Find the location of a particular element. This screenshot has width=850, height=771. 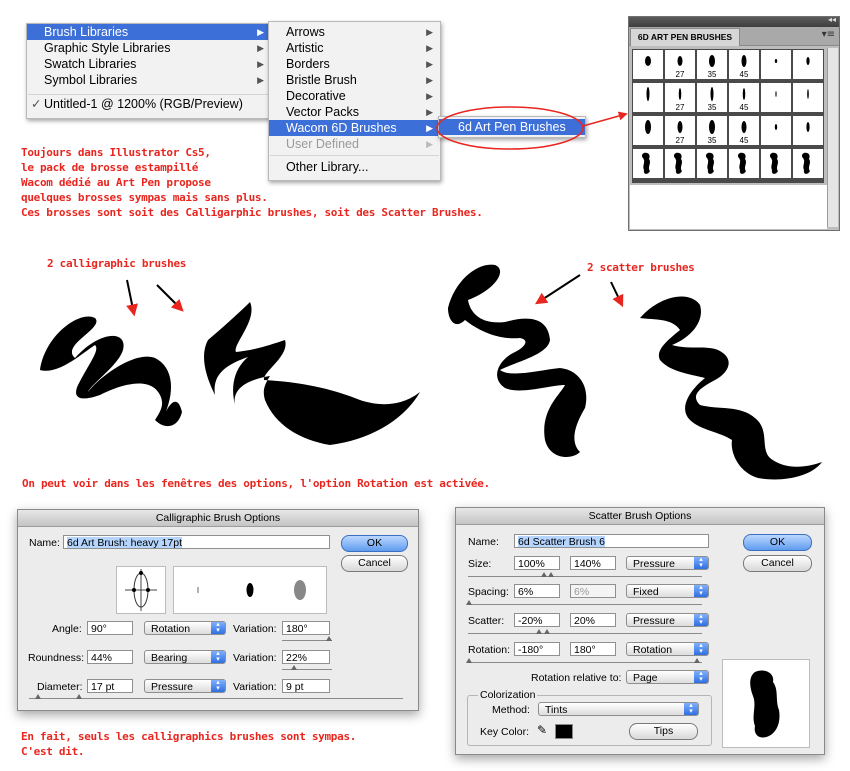

rotation-min-field: -180° is located at coordinates (537, 649).